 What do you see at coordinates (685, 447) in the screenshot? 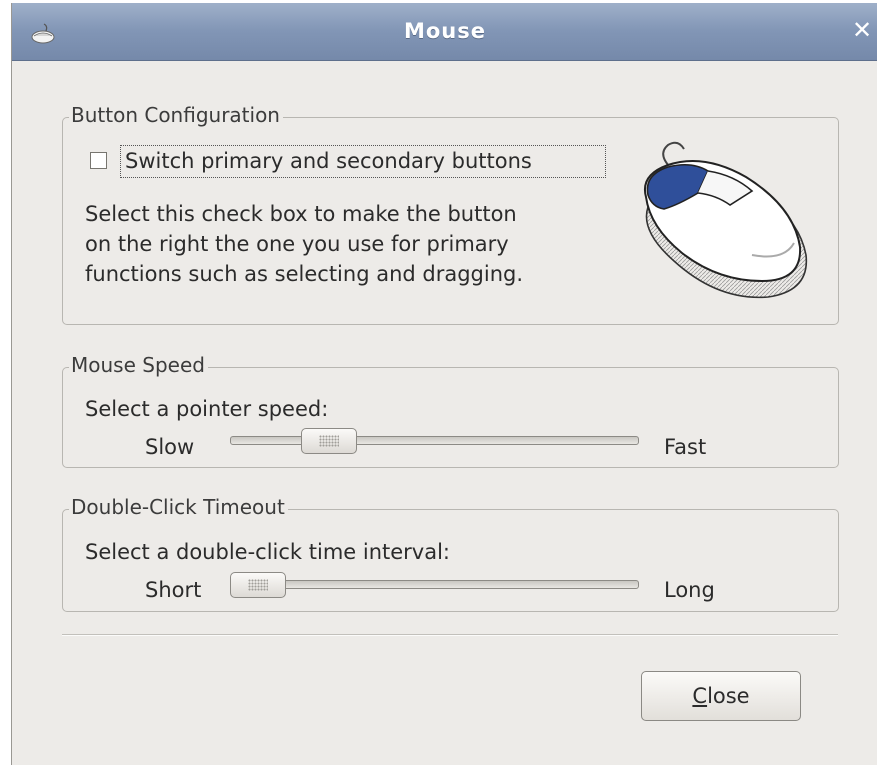
I see `speed-max-label: Fast` at bounding box center [685, 447].